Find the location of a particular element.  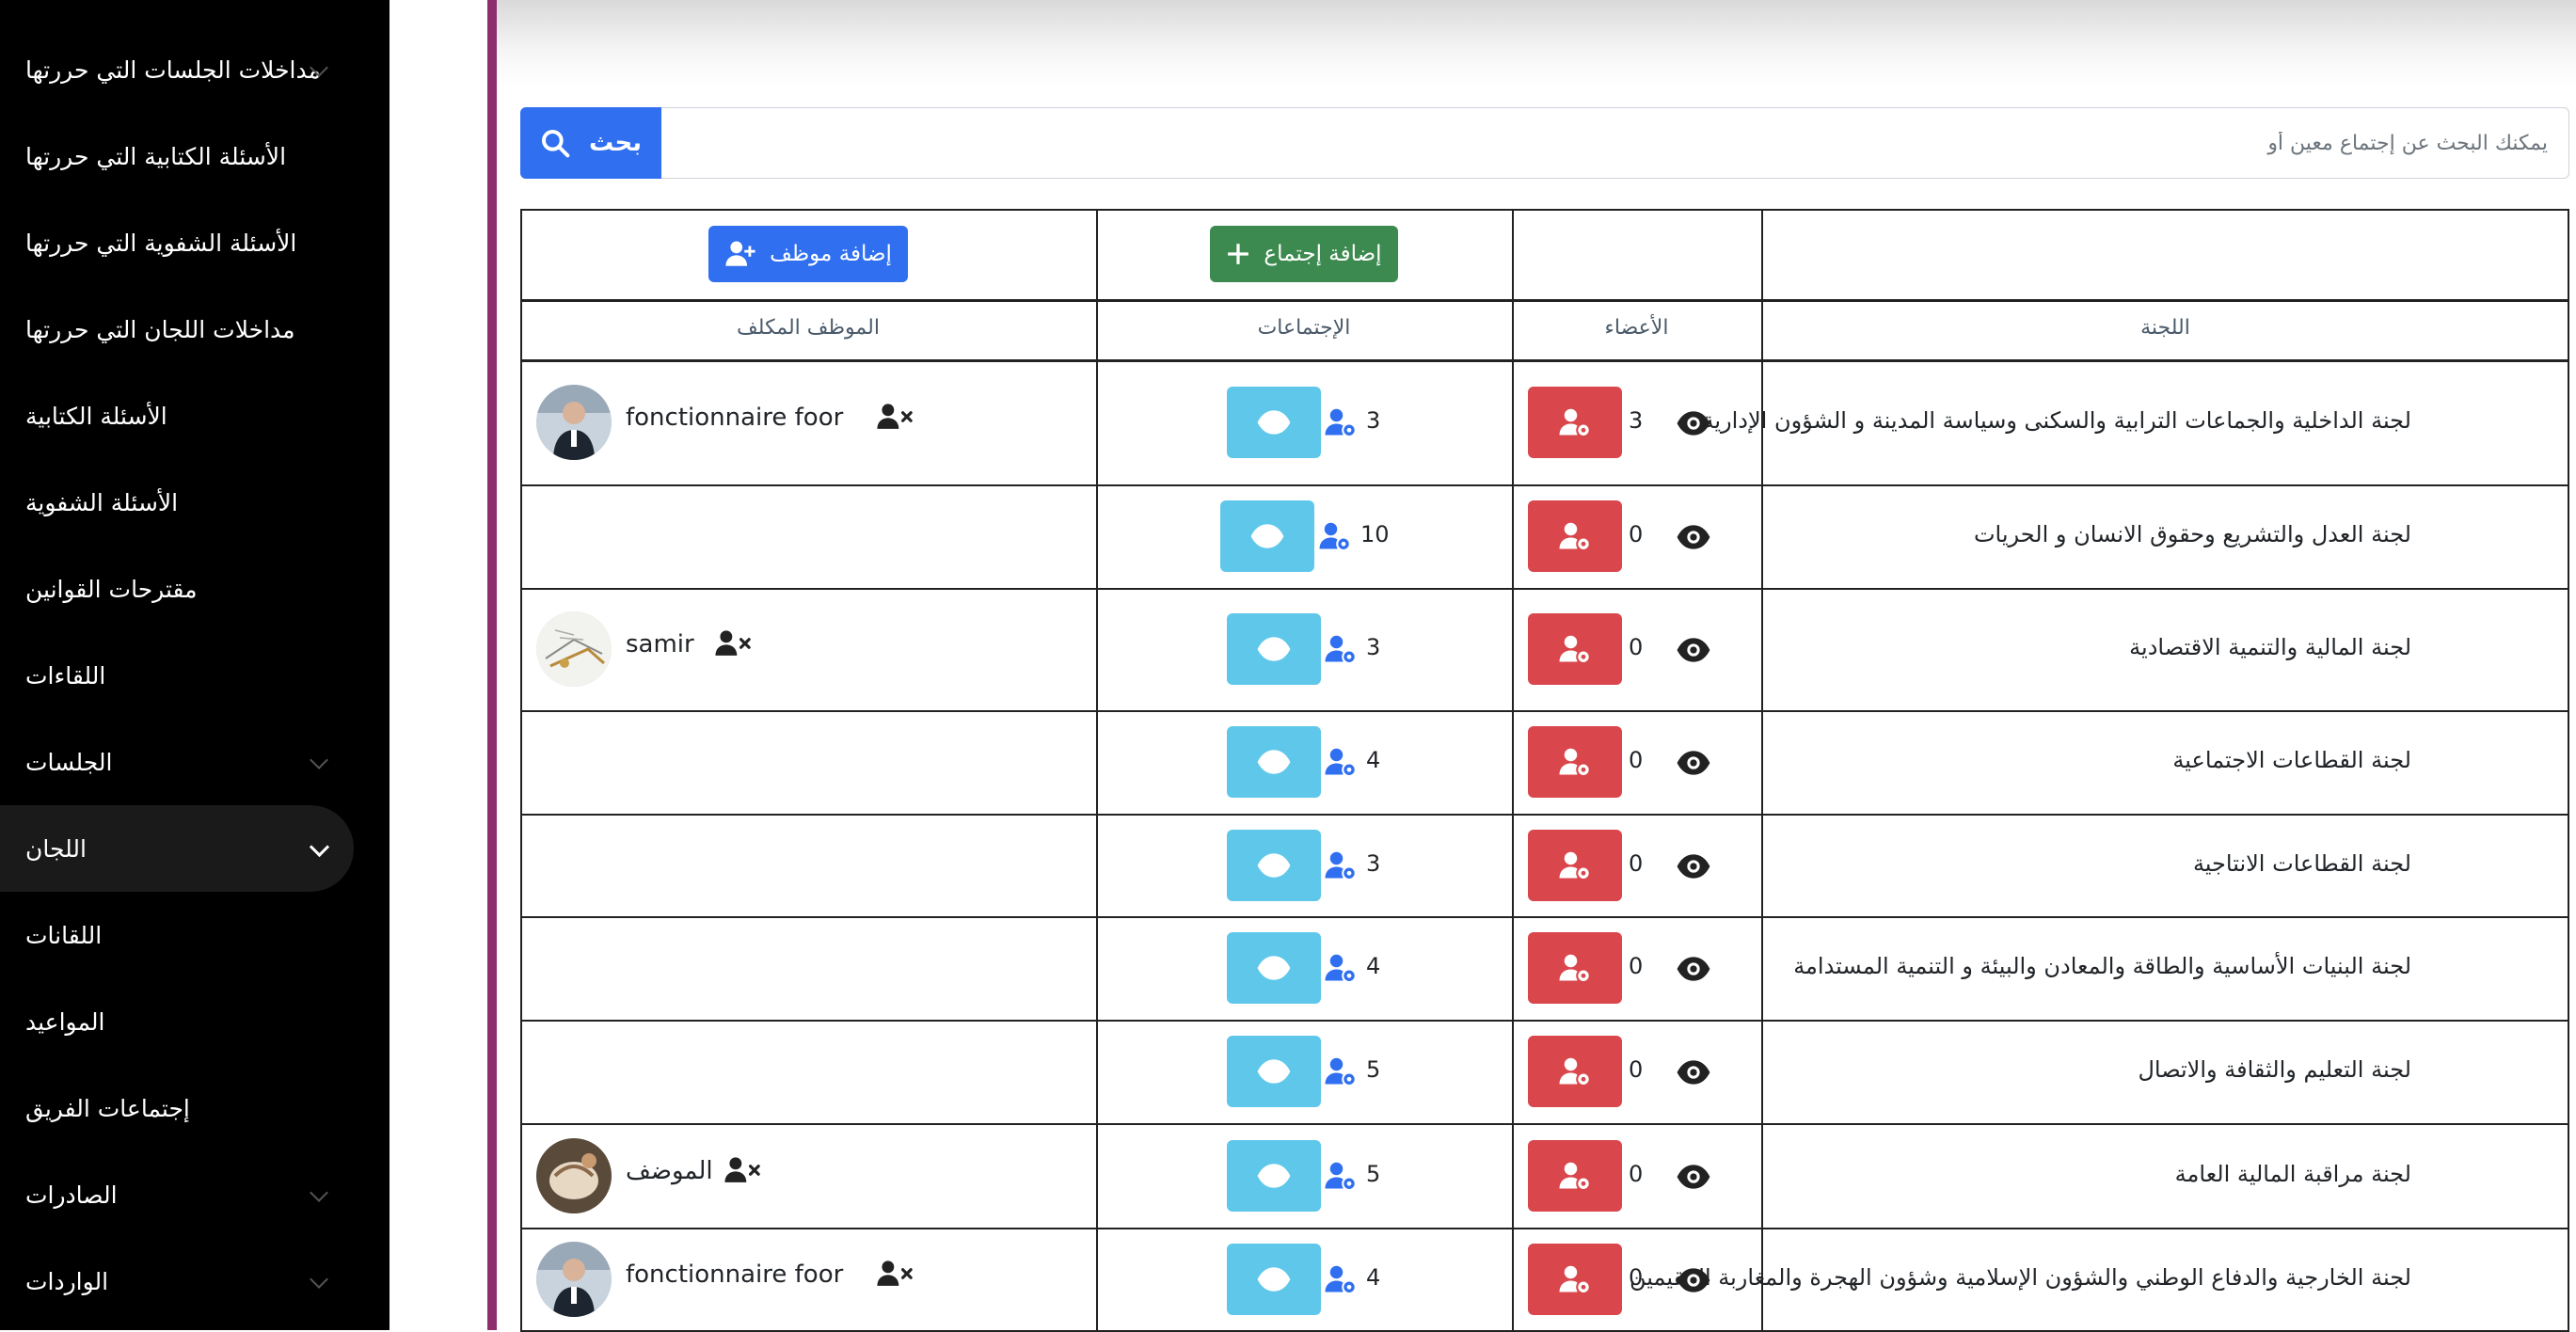

sidebar-item: الواردات is located at coordinates (177, 1281).